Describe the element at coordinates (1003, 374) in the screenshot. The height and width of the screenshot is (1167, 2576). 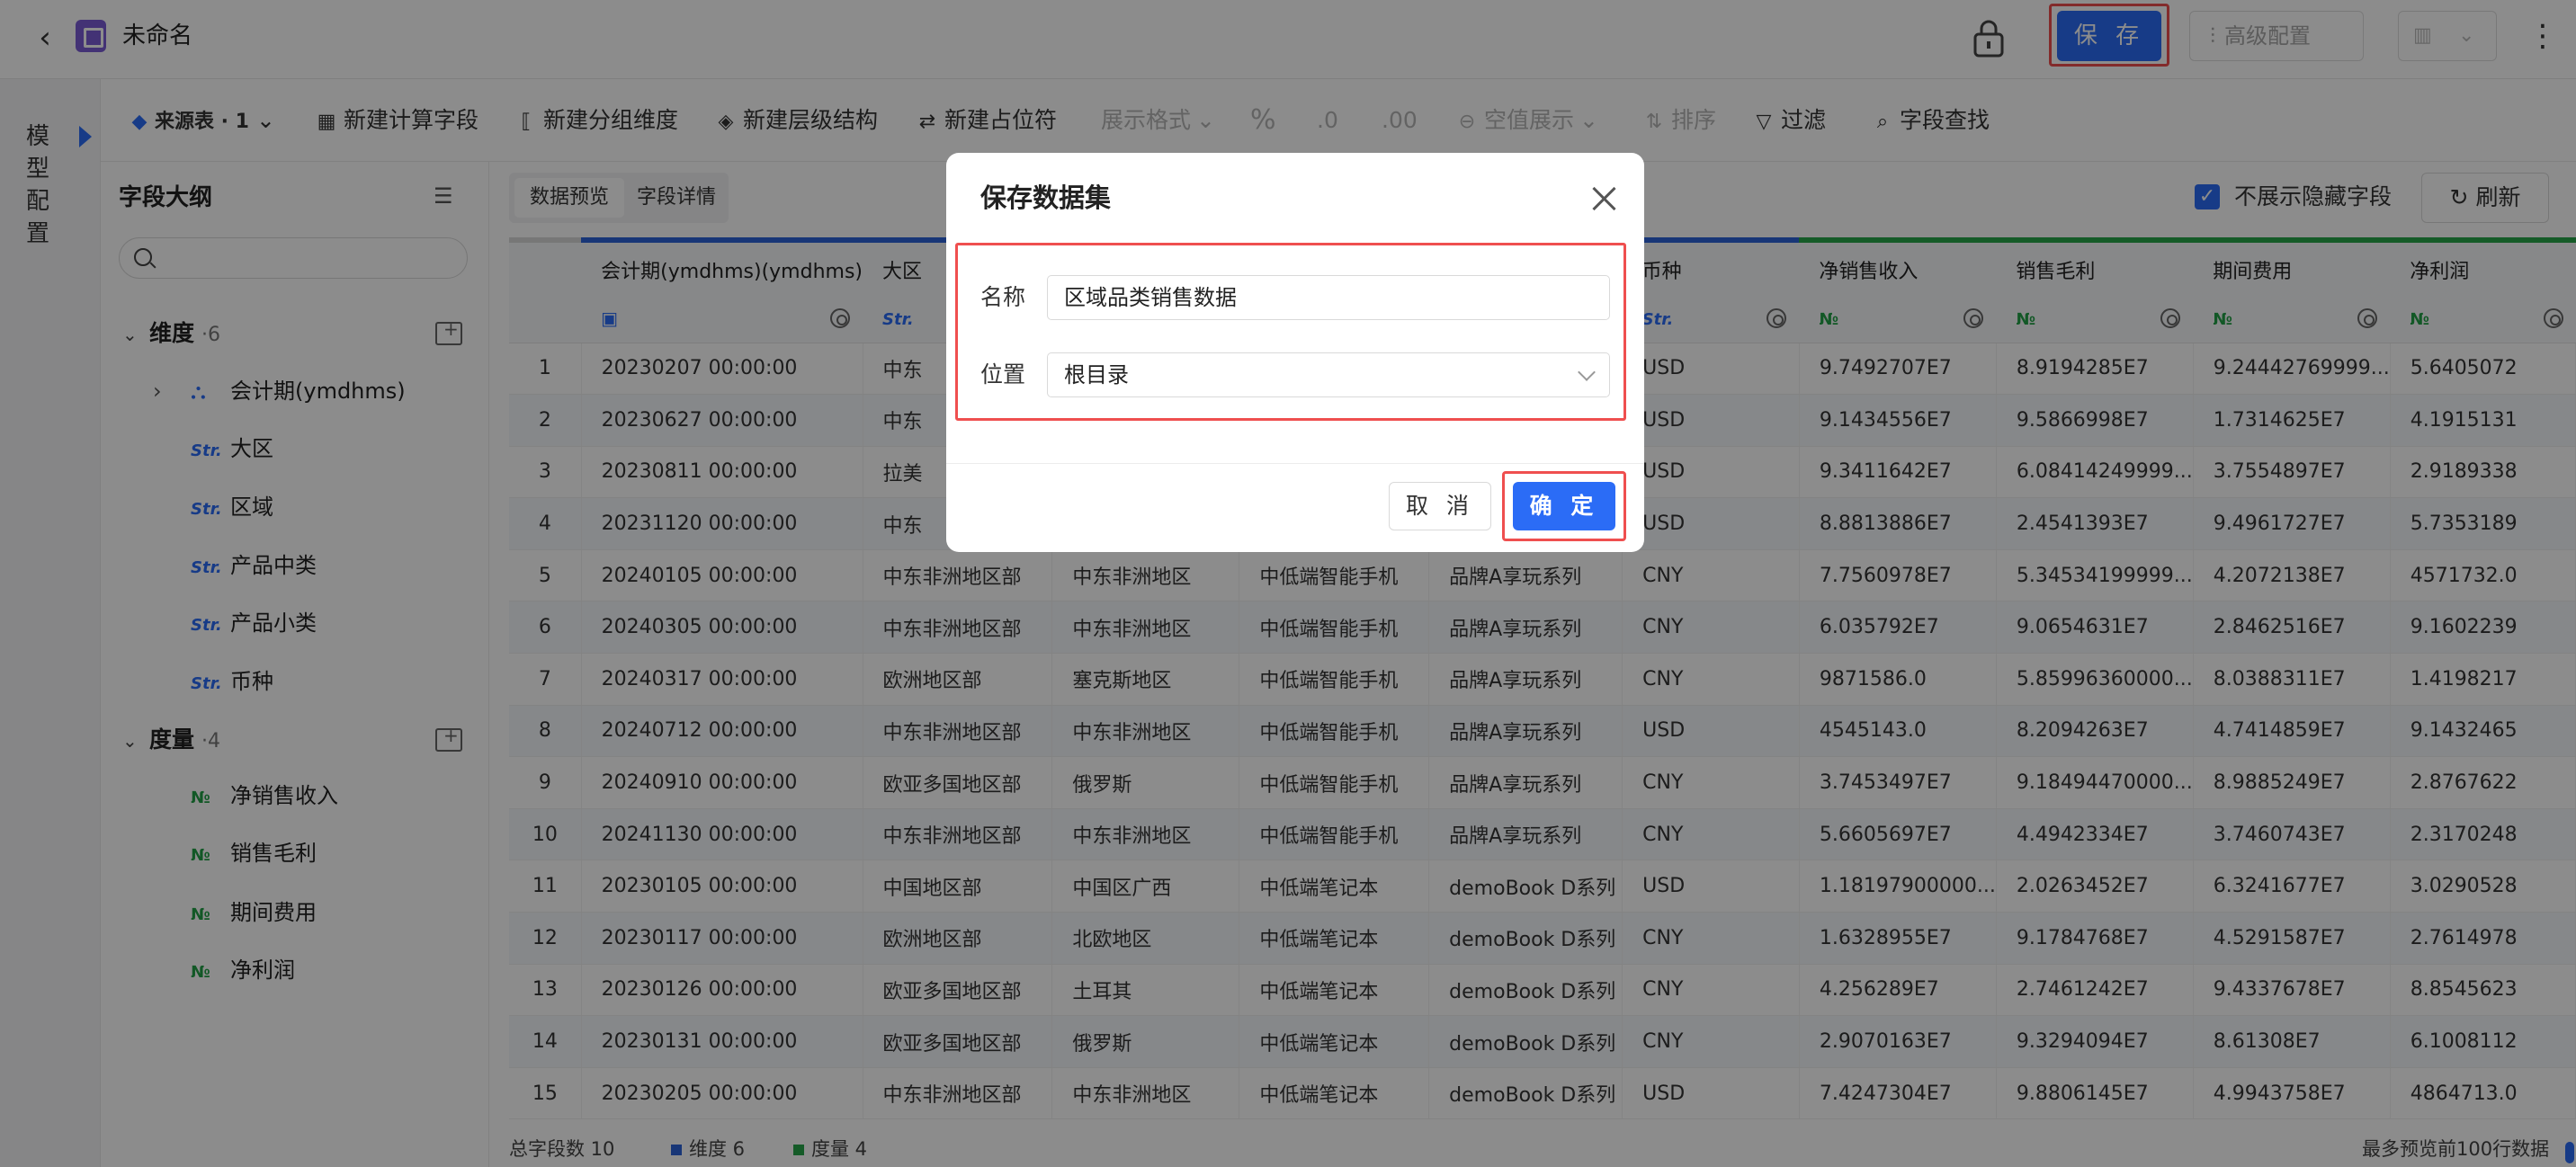
I see `location-field-label: 位置` at that location.